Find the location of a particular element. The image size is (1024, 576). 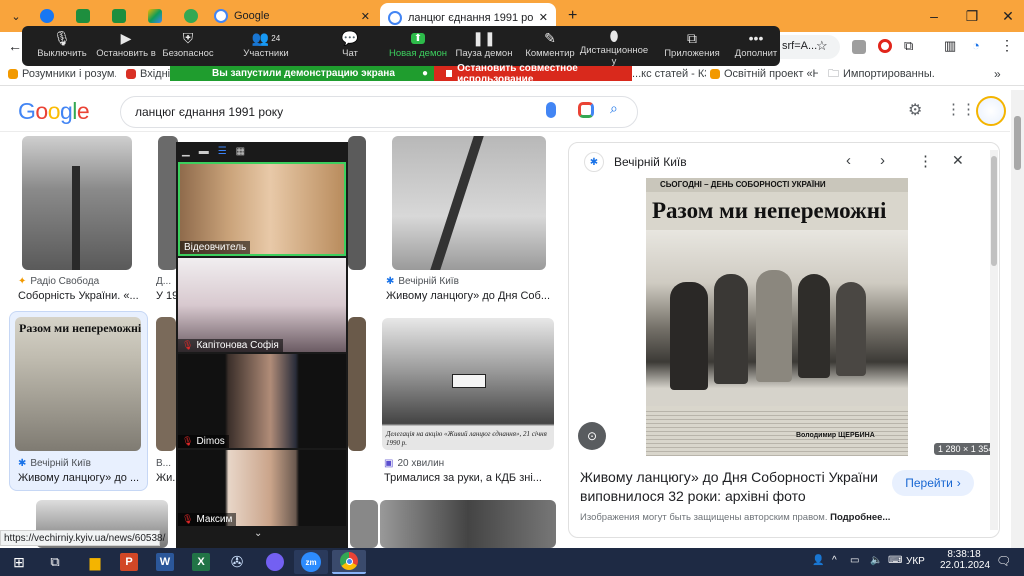

network-icon: ⌨ is located at coordinates (895, 560).